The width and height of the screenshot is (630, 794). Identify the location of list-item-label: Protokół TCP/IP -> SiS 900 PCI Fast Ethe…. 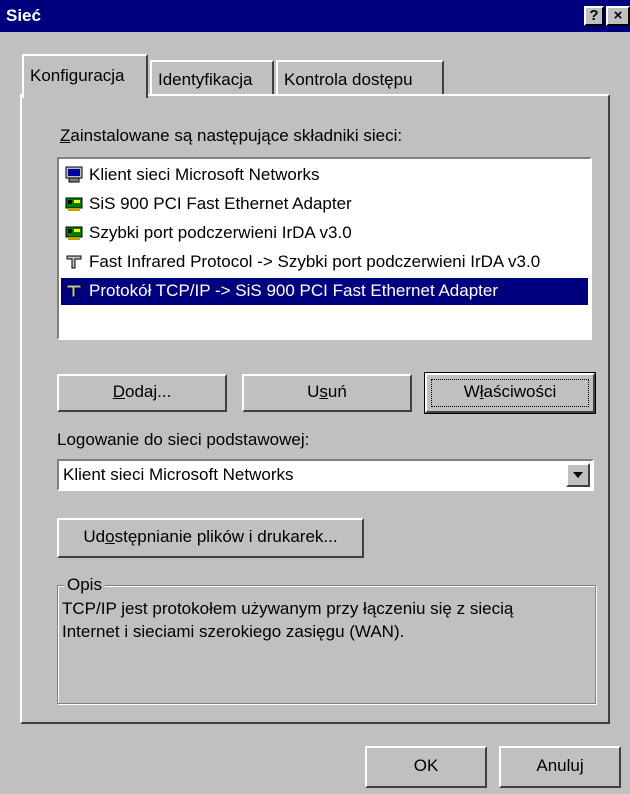
(293, 290).